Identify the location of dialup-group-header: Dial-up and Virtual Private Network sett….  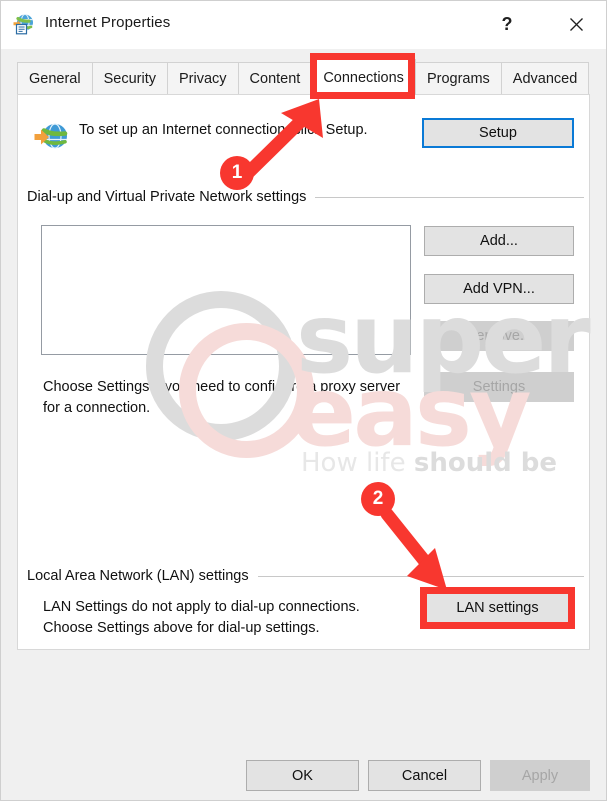
(305, 197).